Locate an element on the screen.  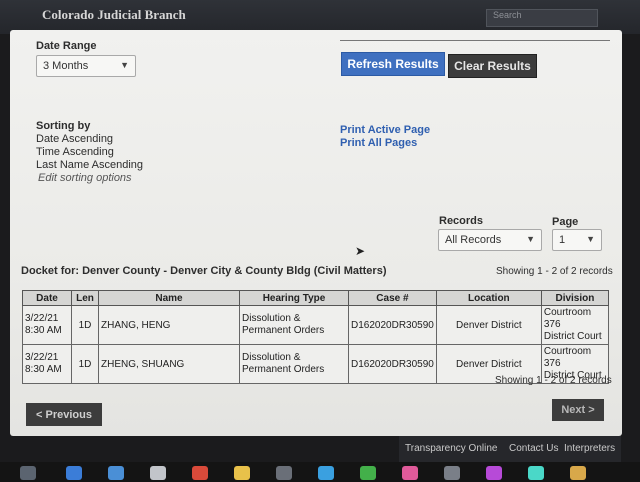
column-header: Len is located at coordinates (85, 298).